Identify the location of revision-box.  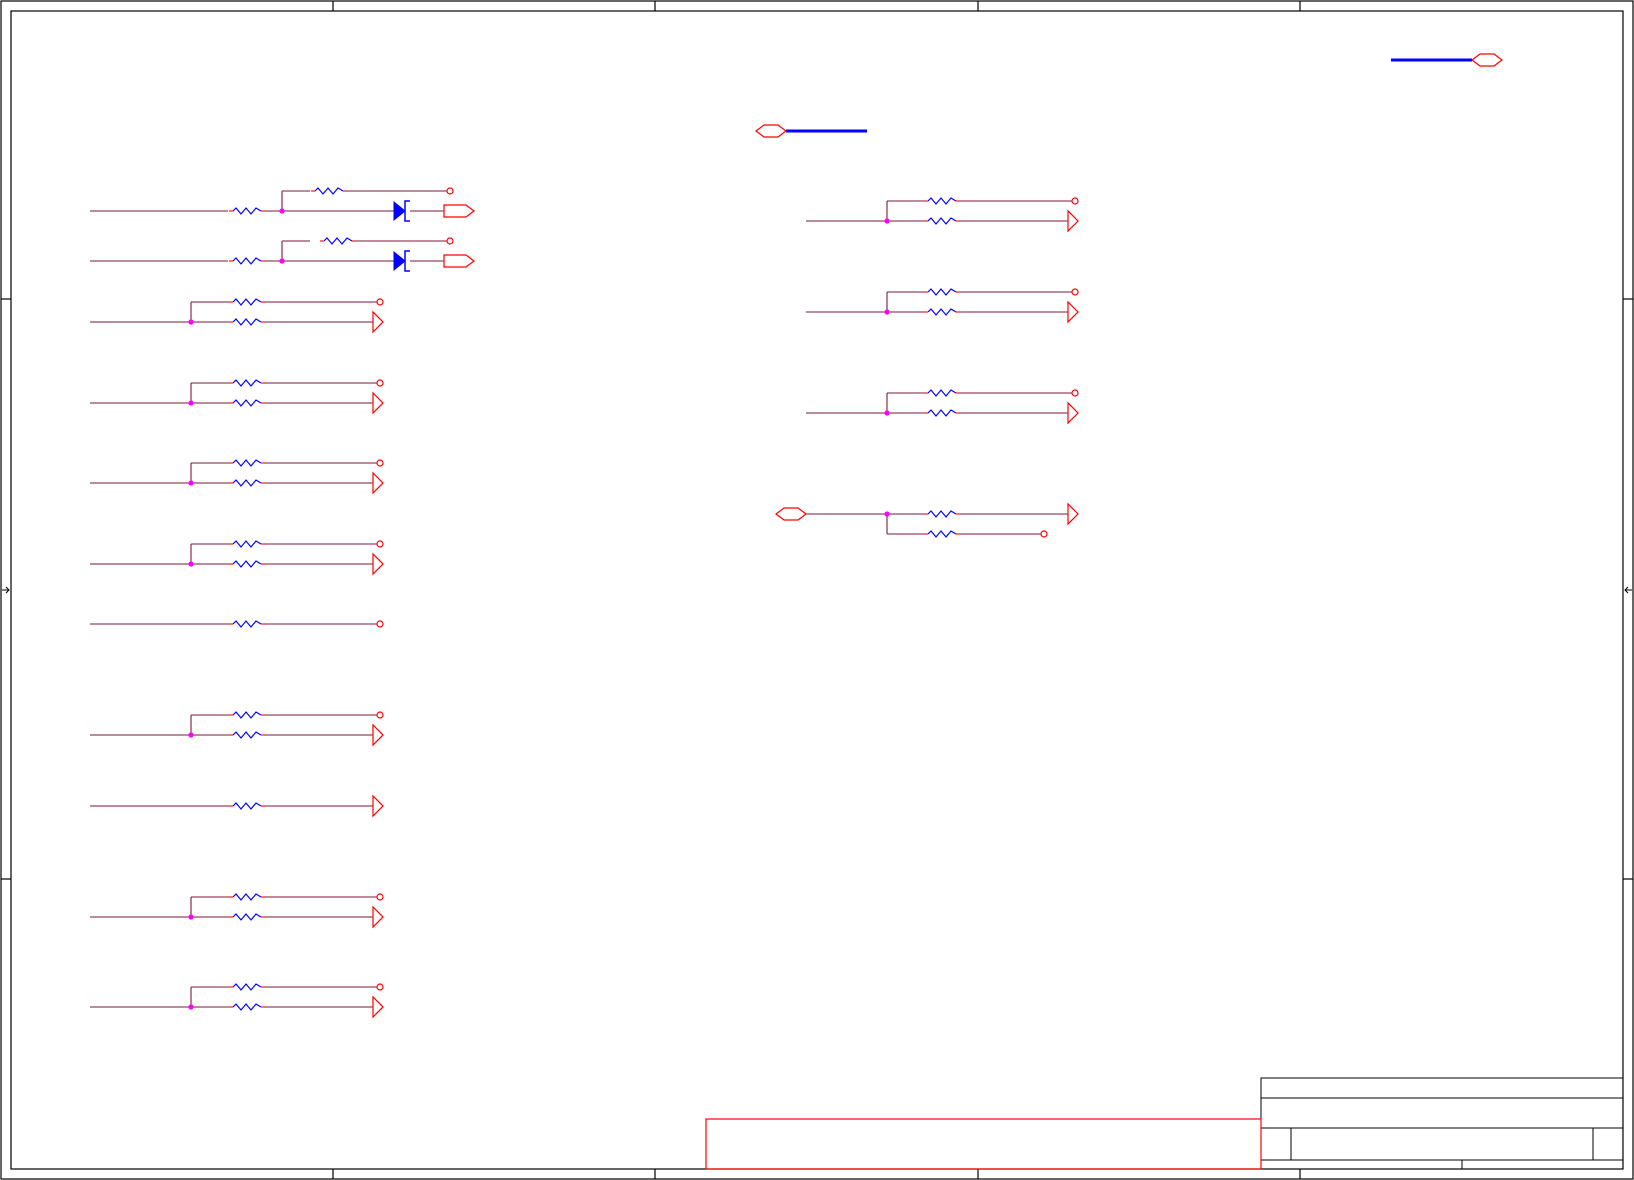
(983, 1144).